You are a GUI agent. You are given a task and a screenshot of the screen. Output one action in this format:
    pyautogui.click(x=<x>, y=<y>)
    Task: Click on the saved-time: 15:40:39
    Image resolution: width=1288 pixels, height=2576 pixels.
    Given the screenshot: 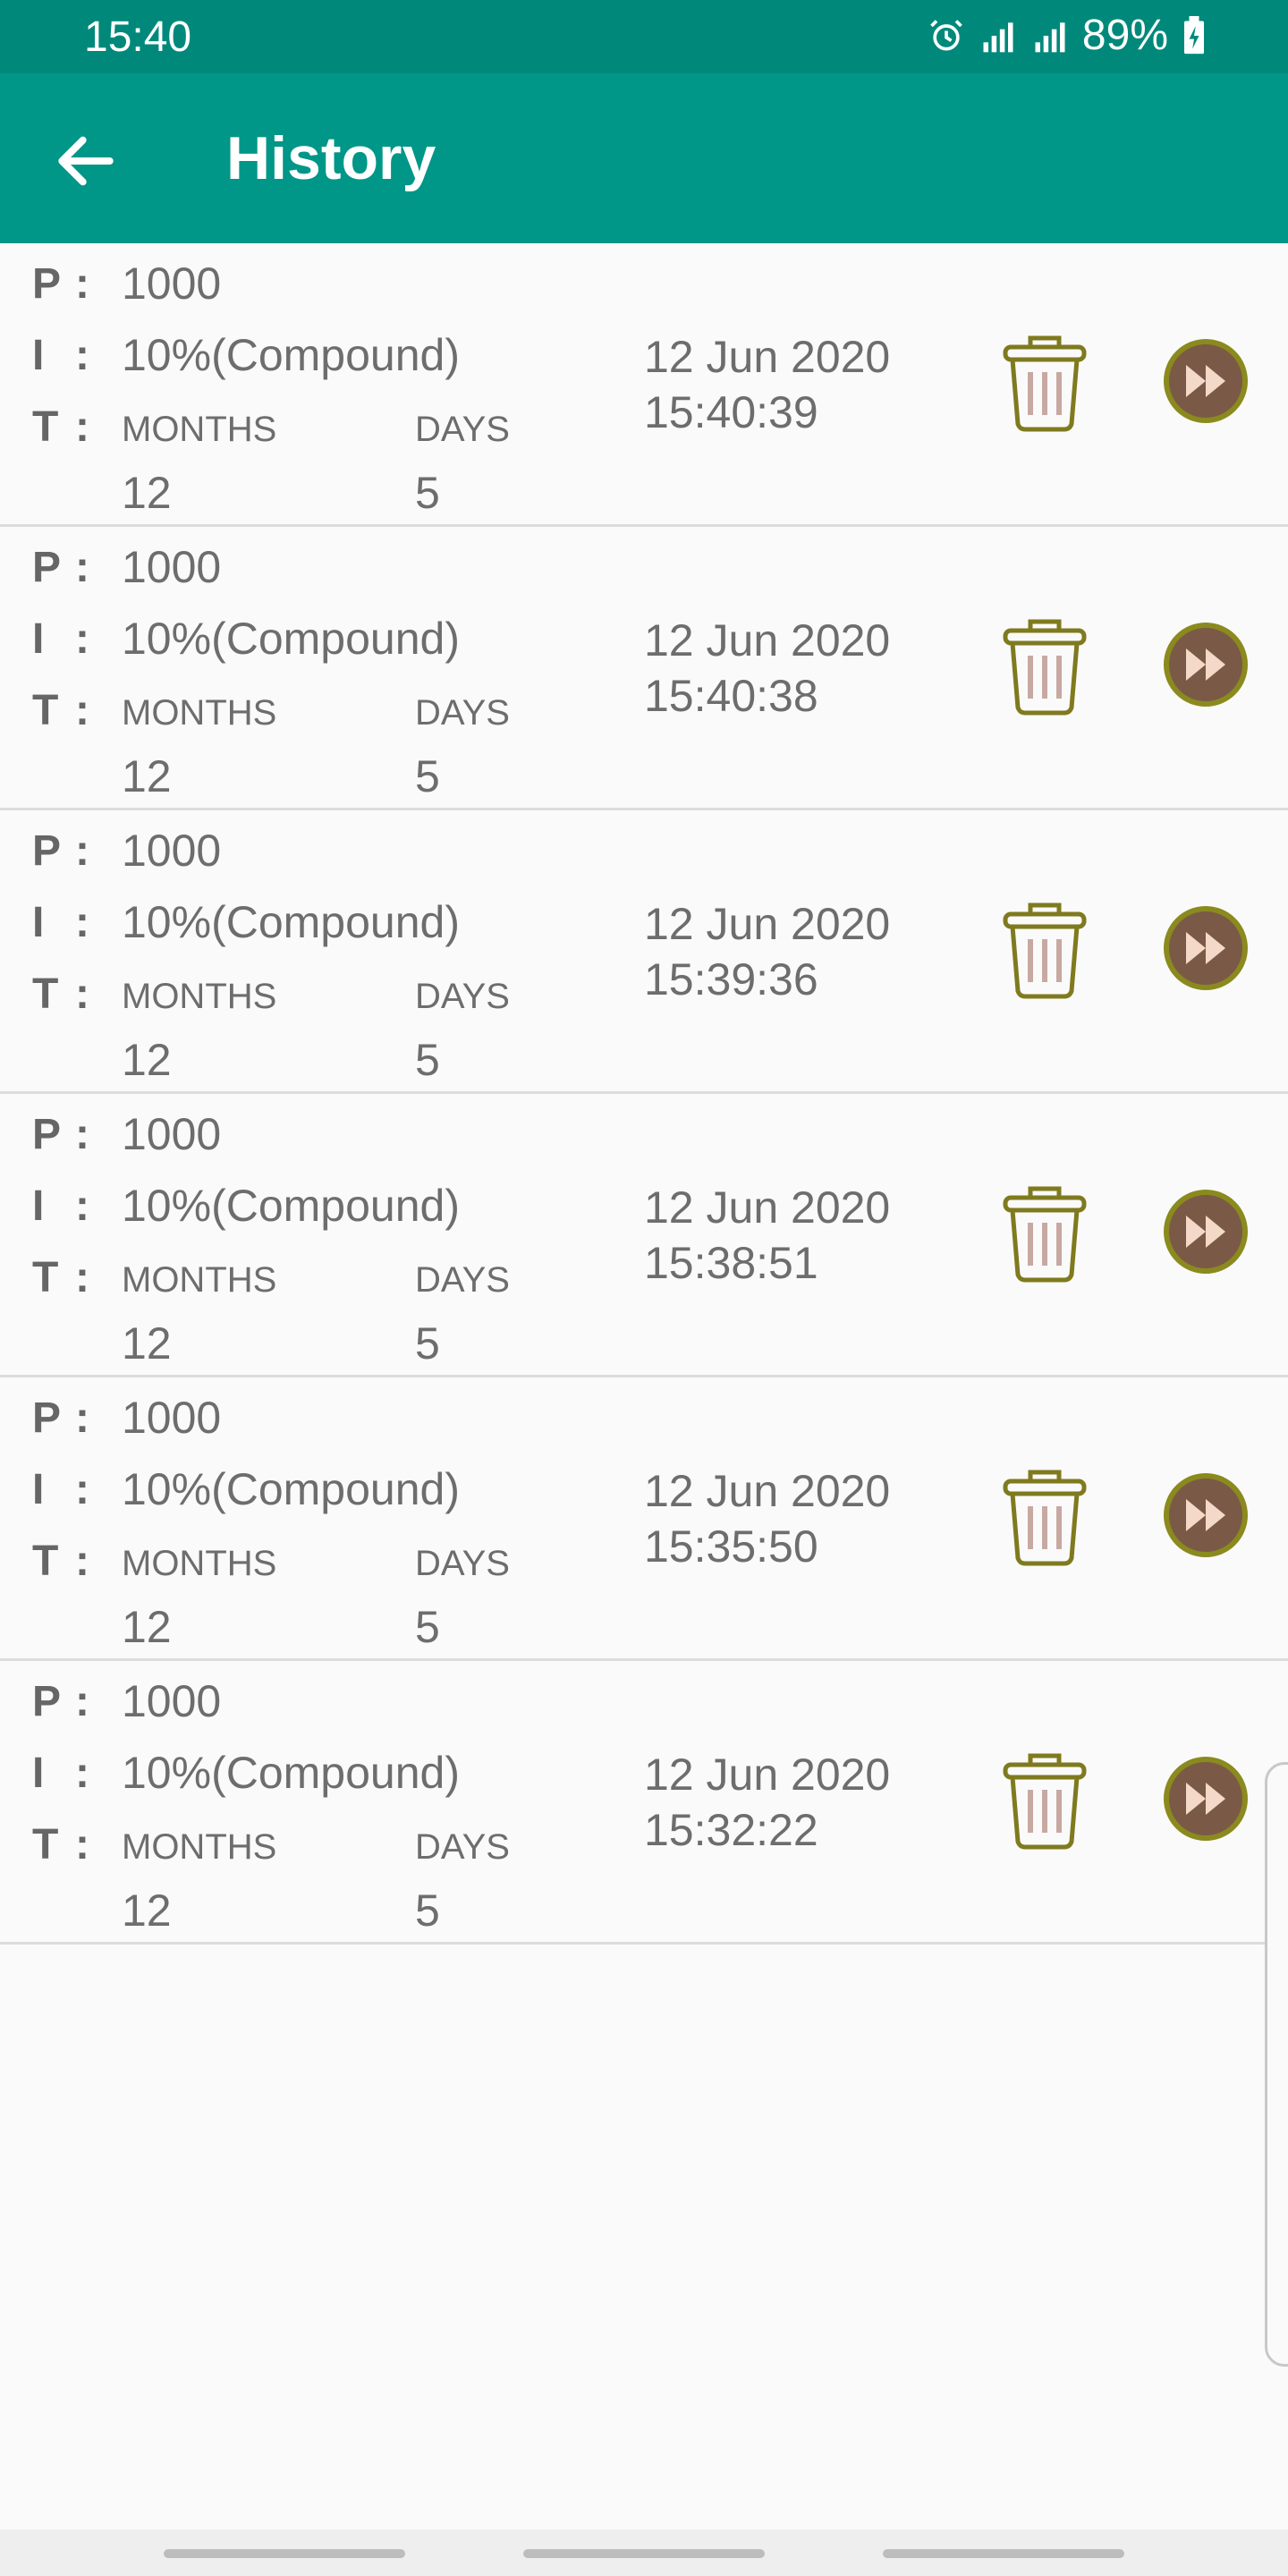 What is the action you would take?
    pyautogui.click(x=731, y=412)
    